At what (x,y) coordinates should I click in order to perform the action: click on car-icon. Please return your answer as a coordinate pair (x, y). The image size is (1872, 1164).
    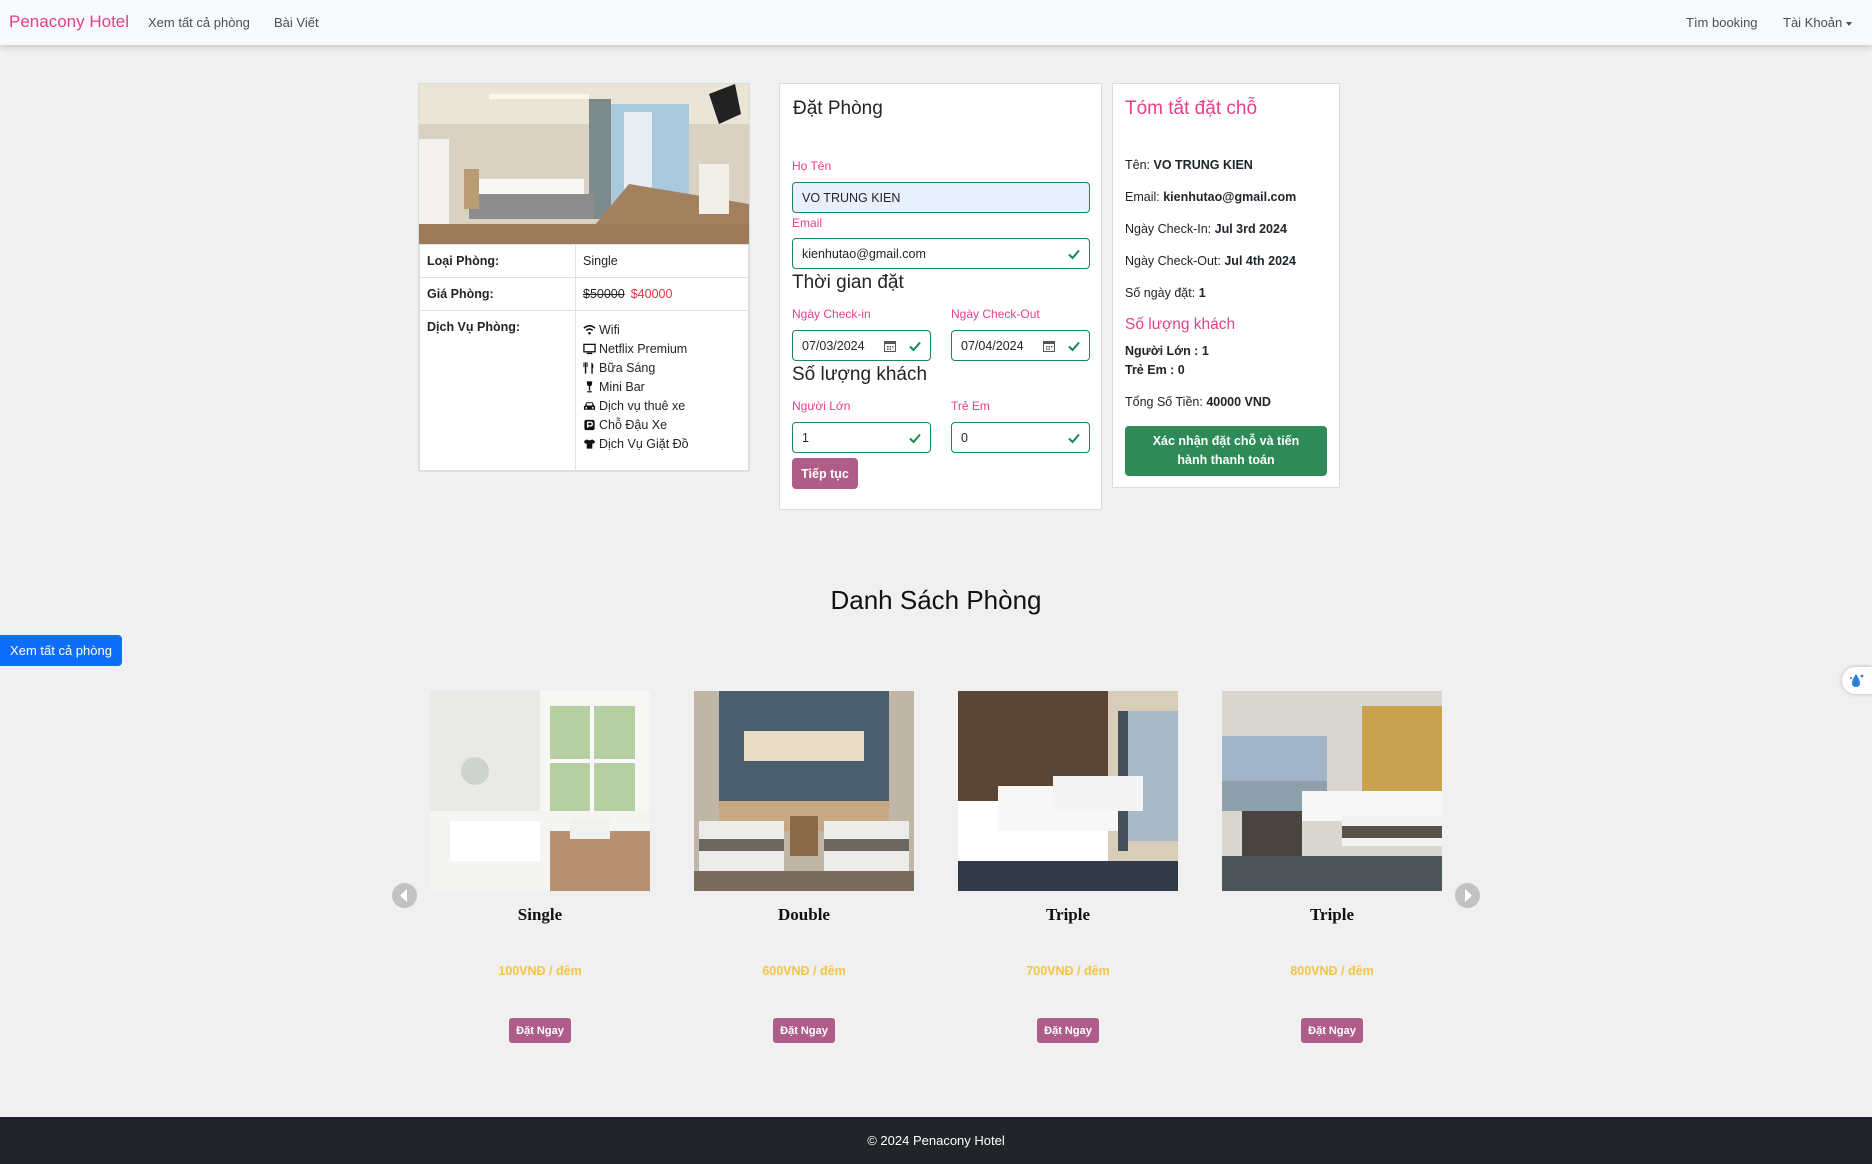
    Looking at the image, I should click on (589, 405).